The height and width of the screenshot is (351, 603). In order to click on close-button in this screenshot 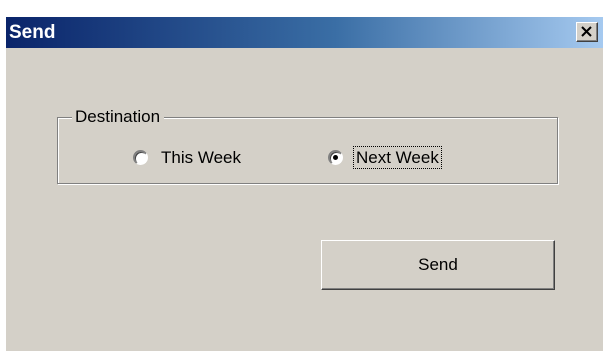, I will do `click(587, 32)`.